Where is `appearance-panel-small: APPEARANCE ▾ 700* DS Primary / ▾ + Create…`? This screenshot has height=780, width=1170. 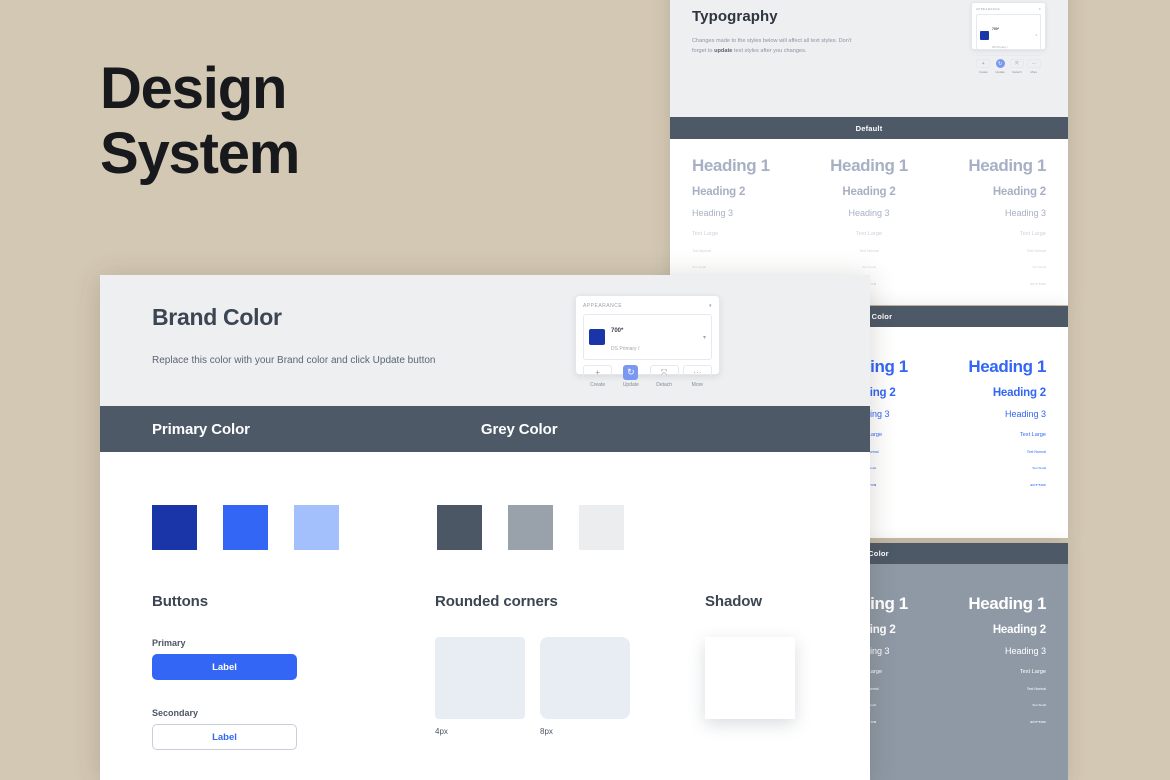
appearance-panel-small: APPEARANCE ▾ 700* DS Primary / ▾ + Create… is located at coordinates (1008, 38).